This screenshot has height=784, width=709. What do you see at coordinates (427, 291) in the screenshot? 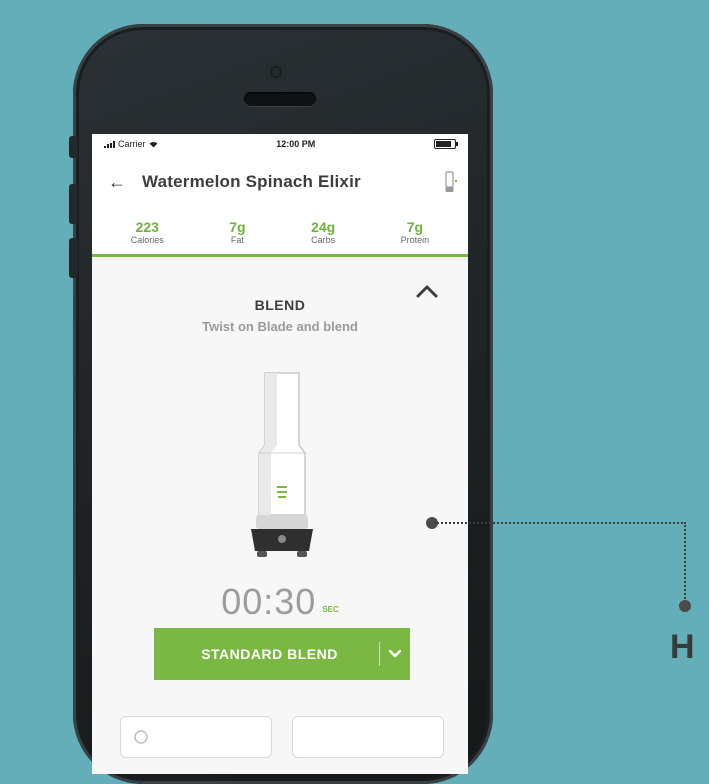
I see `chevron-up-icon` at bounding box center [427, 291].